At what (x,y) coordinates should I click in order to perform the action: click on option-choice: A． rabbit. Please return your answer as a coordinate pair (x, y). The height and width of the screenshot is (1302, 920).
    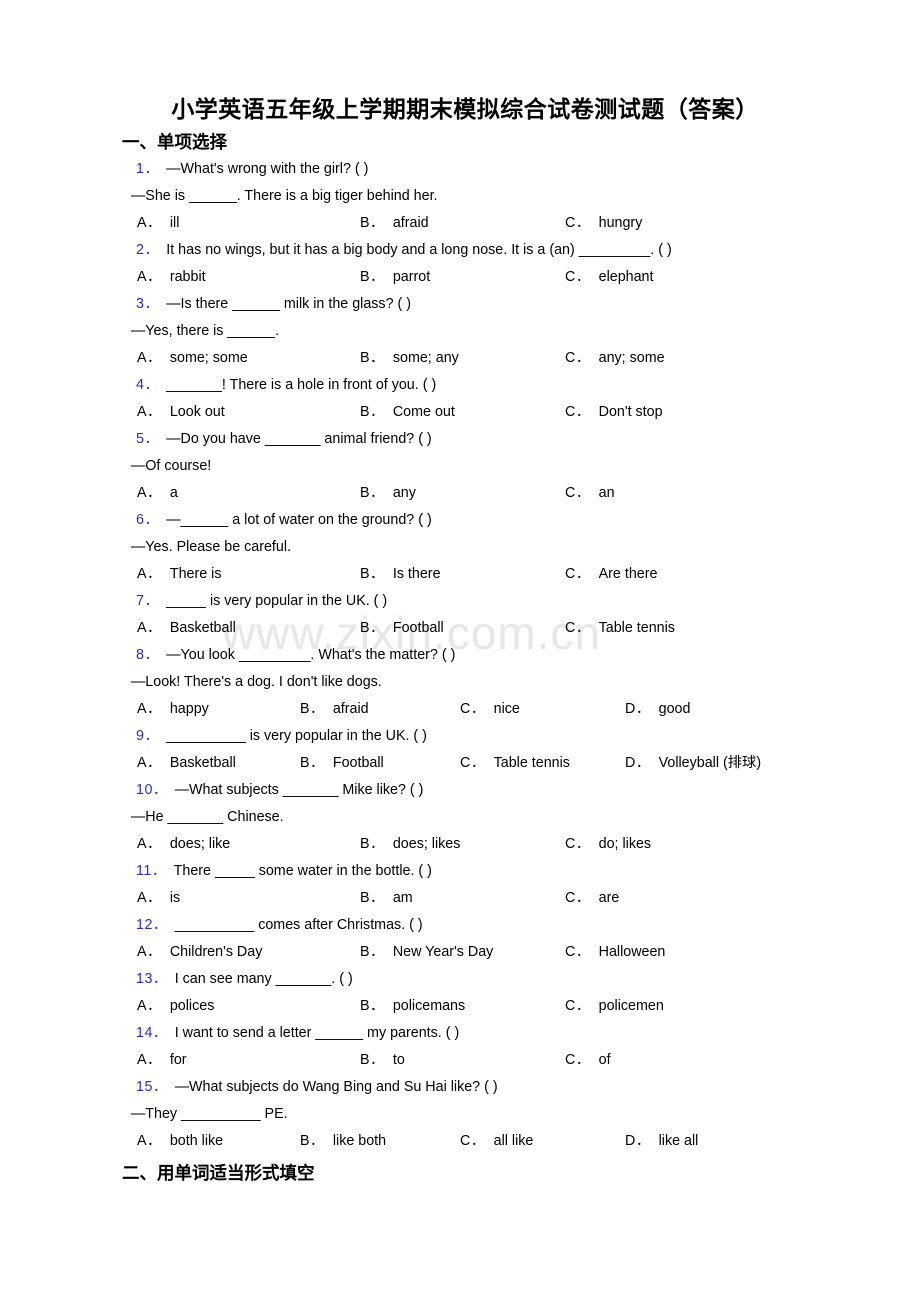
    Looking at the image, I should click on (171, 277).